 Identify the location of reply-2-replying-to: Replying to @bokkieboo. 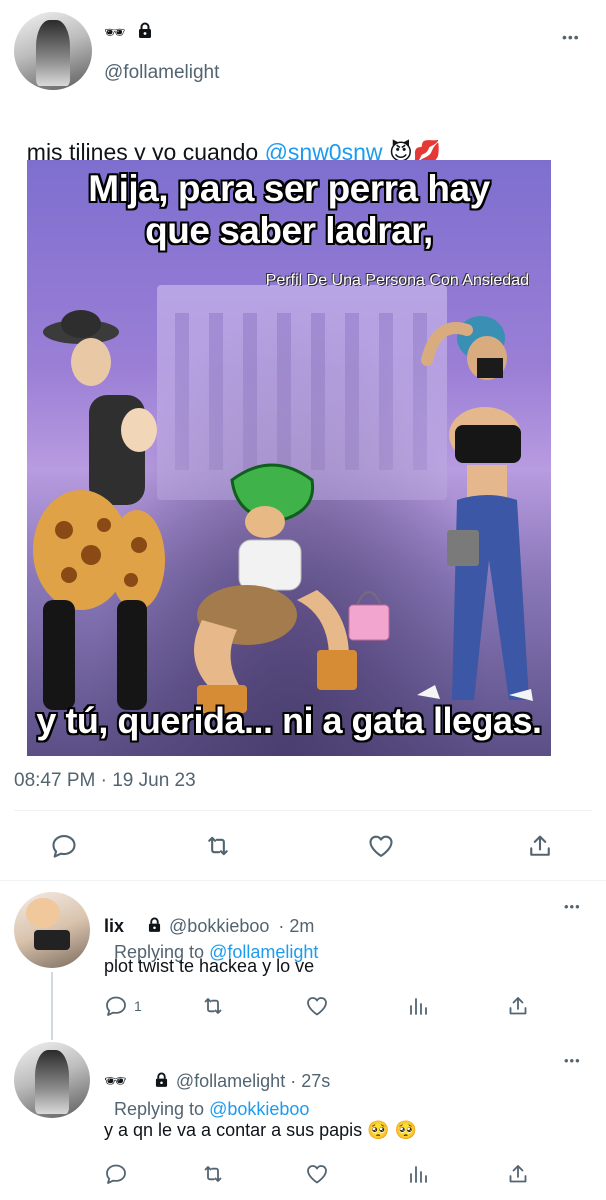
(206, 1099).